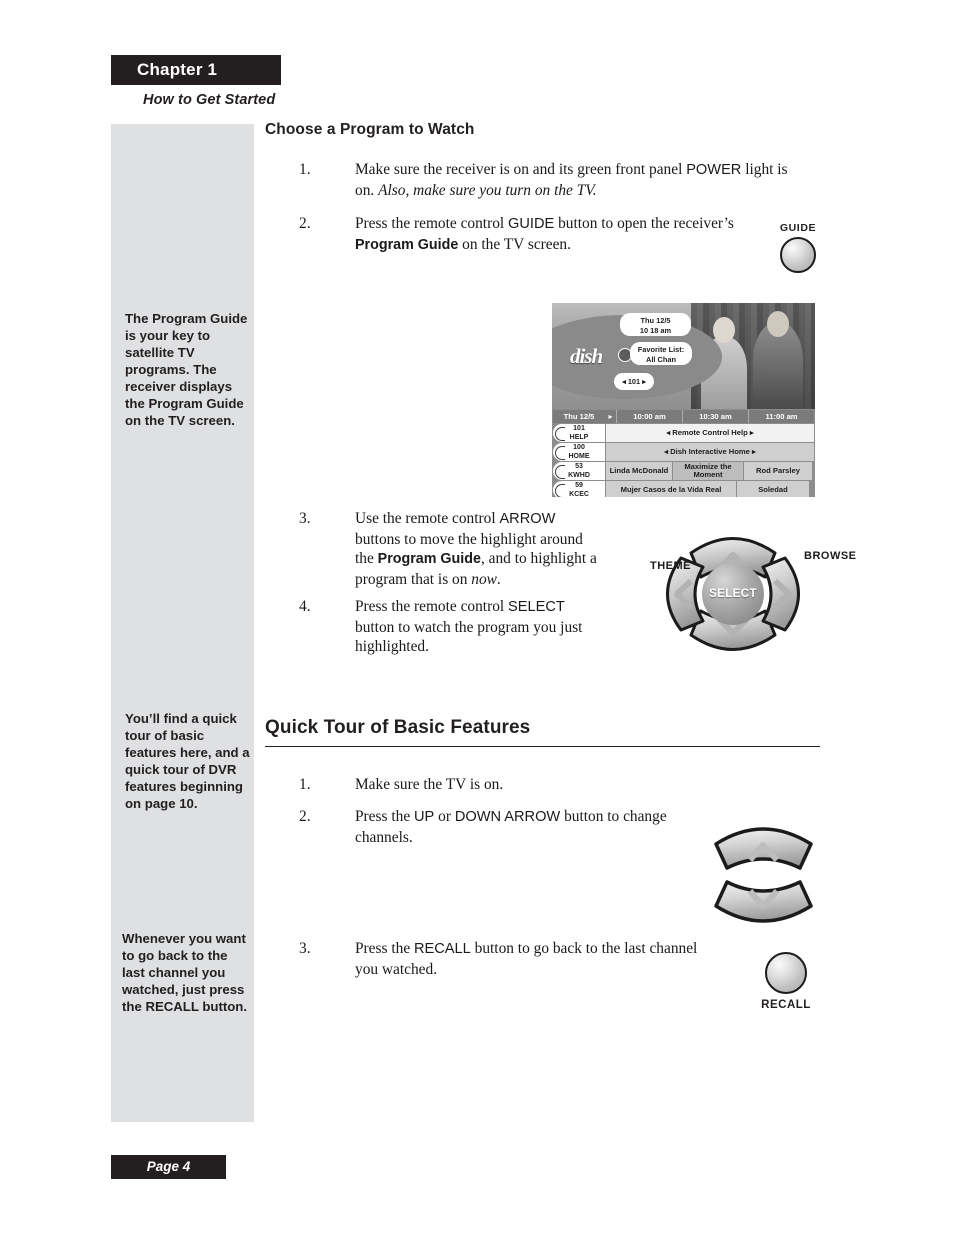 The image size is (954, 1235). Describe the element at coordinates (370, 129) in the screenshot. I see `heading-choose-a-program: Choose a Program to Watch` at that location.